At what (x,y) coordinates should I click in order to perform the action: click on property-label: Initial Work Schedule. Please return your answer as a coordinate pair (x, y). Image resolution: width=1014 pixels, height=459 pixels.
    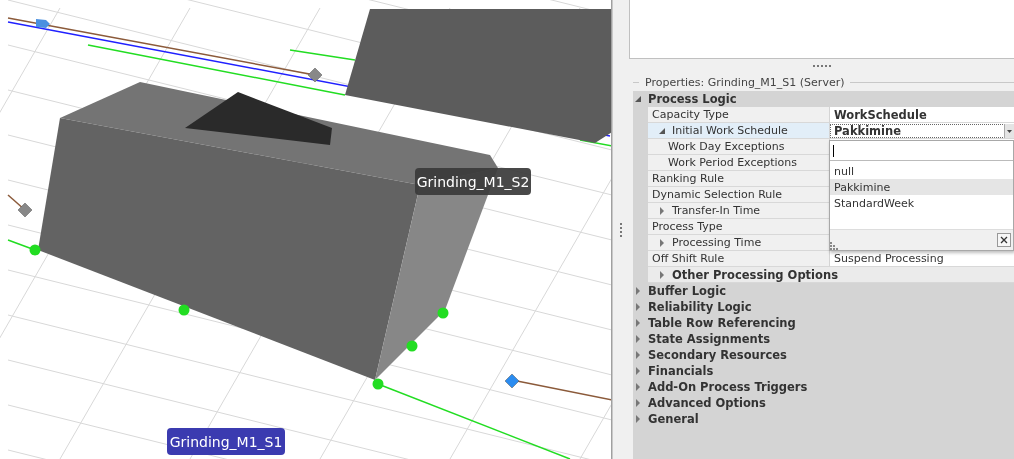
    Looking at the image, I should click on (738, 131).